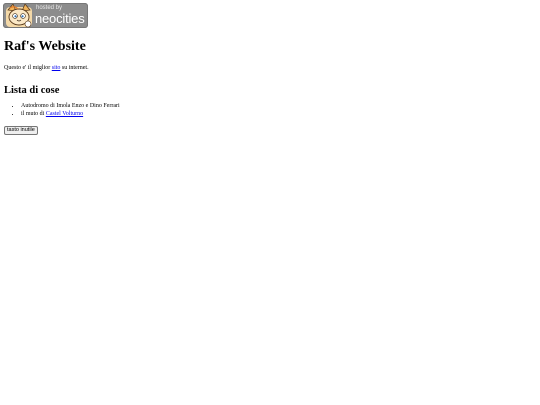  I want to click on list-heading: Lista di cose, so click(32, 90).